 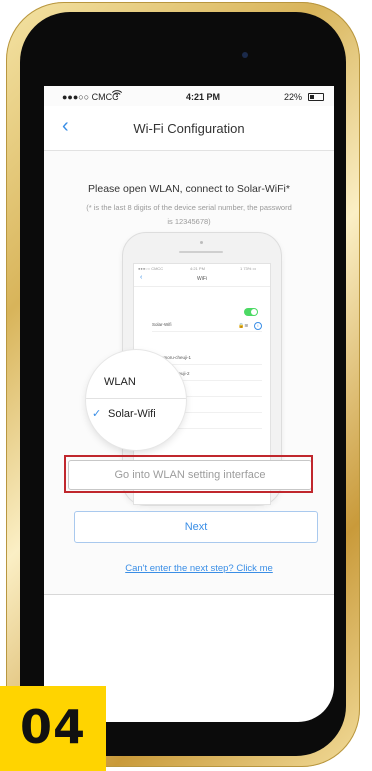 What do you see at coordinates (293, 97) in the screenshot?
I see `battery-percent: 22%` at bounding box center [293, 97].